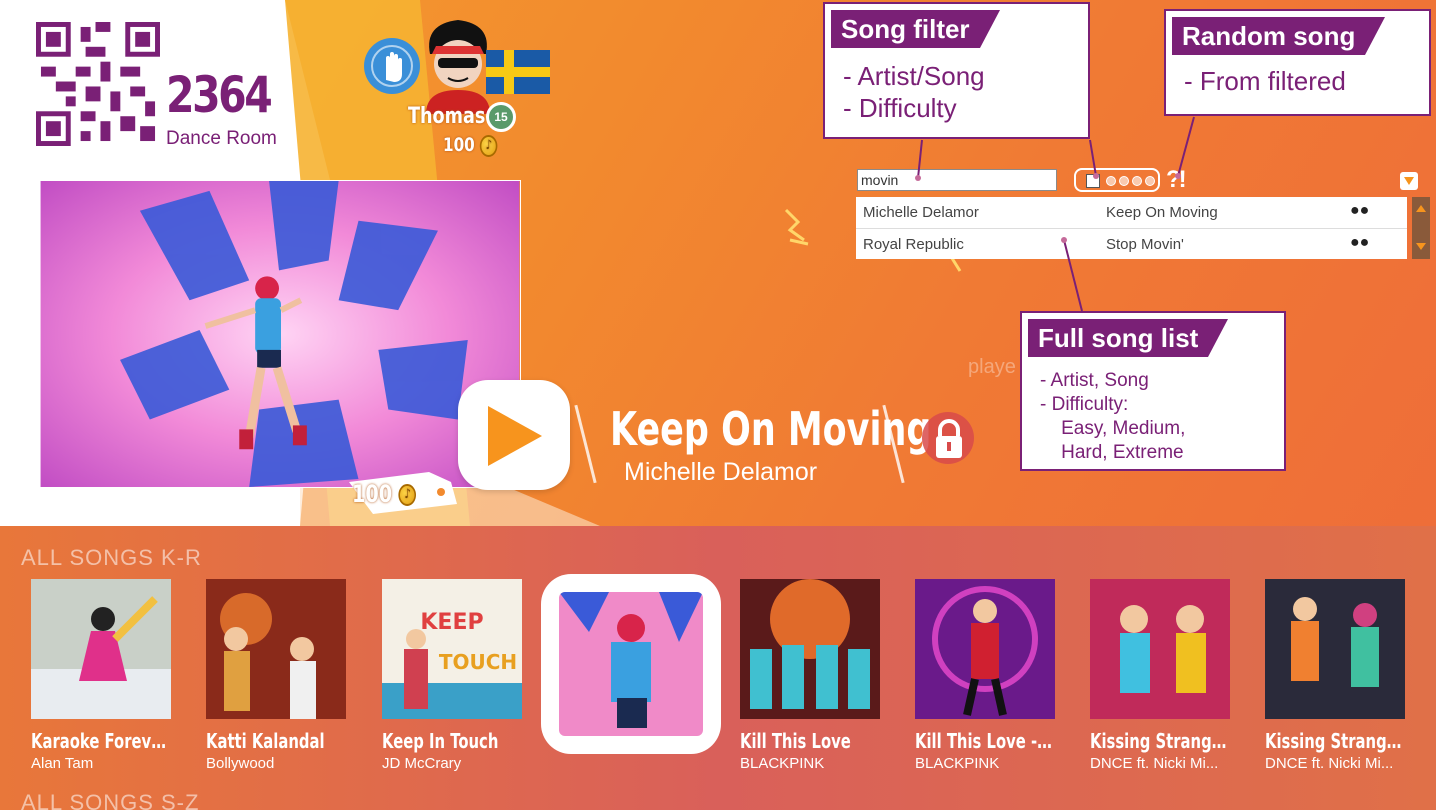 This screenshot has width=1436, height=810. What do you see at coordinates (440, 741) in the screenshot?
I see `card-title: Keep In Touch` at bounding box center [440, 741].